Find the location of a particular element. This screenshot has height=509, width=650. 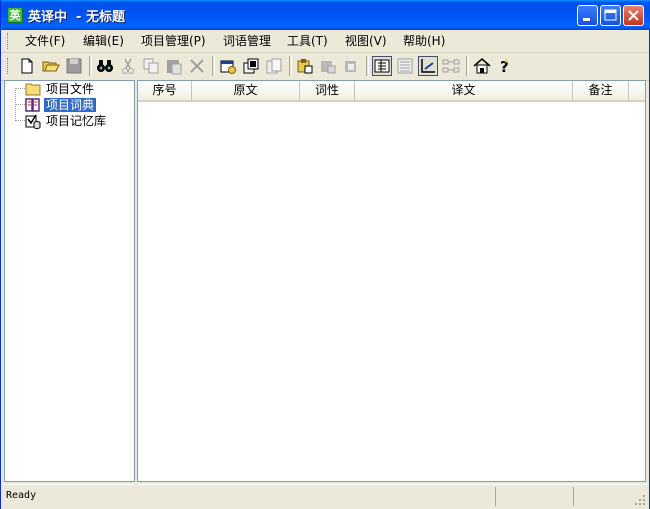

status-text: Ready is located at coordinates (21, 495).